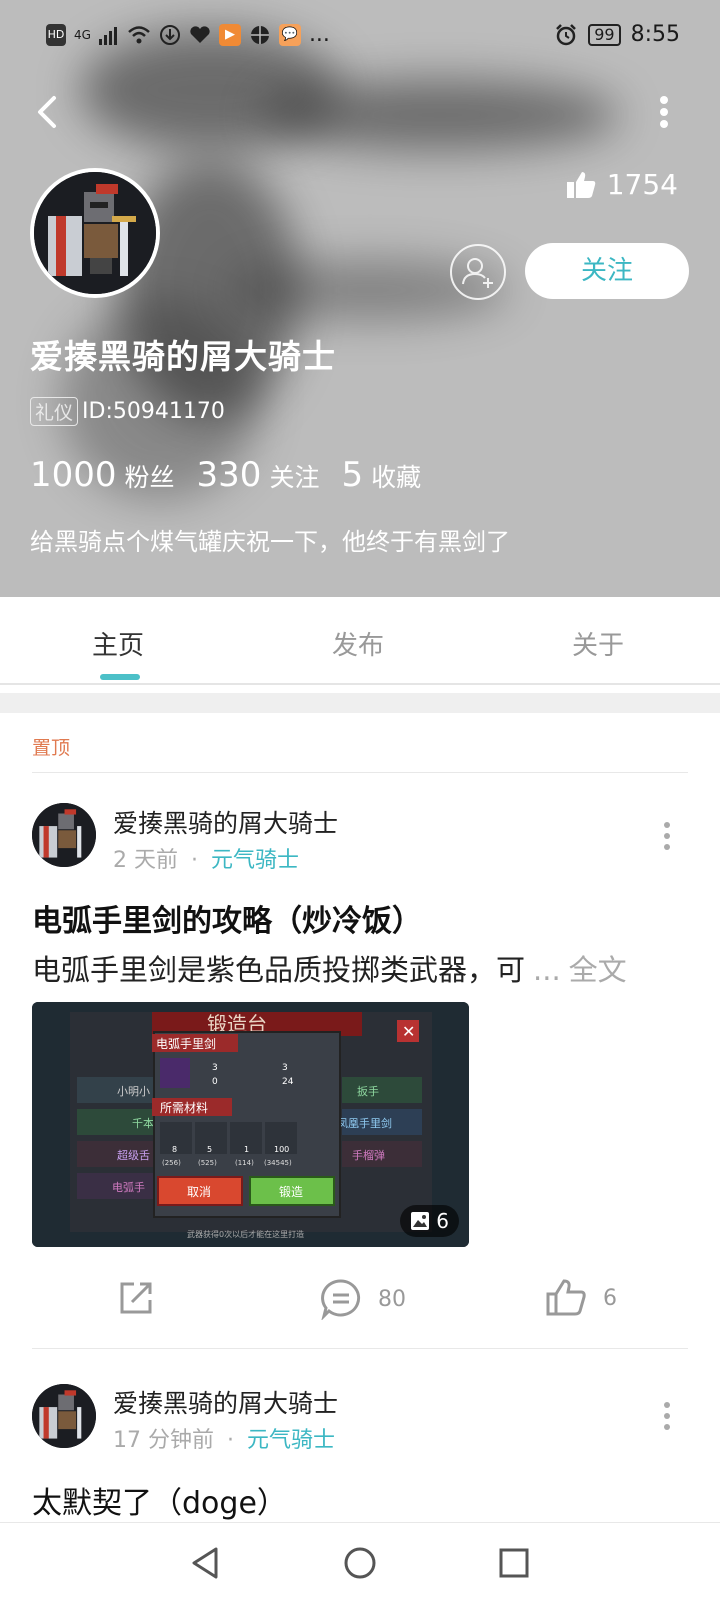  Describe the element at coordinates (51, 748) in the screenshot. I see `pinned-label: 置顶` at that location.